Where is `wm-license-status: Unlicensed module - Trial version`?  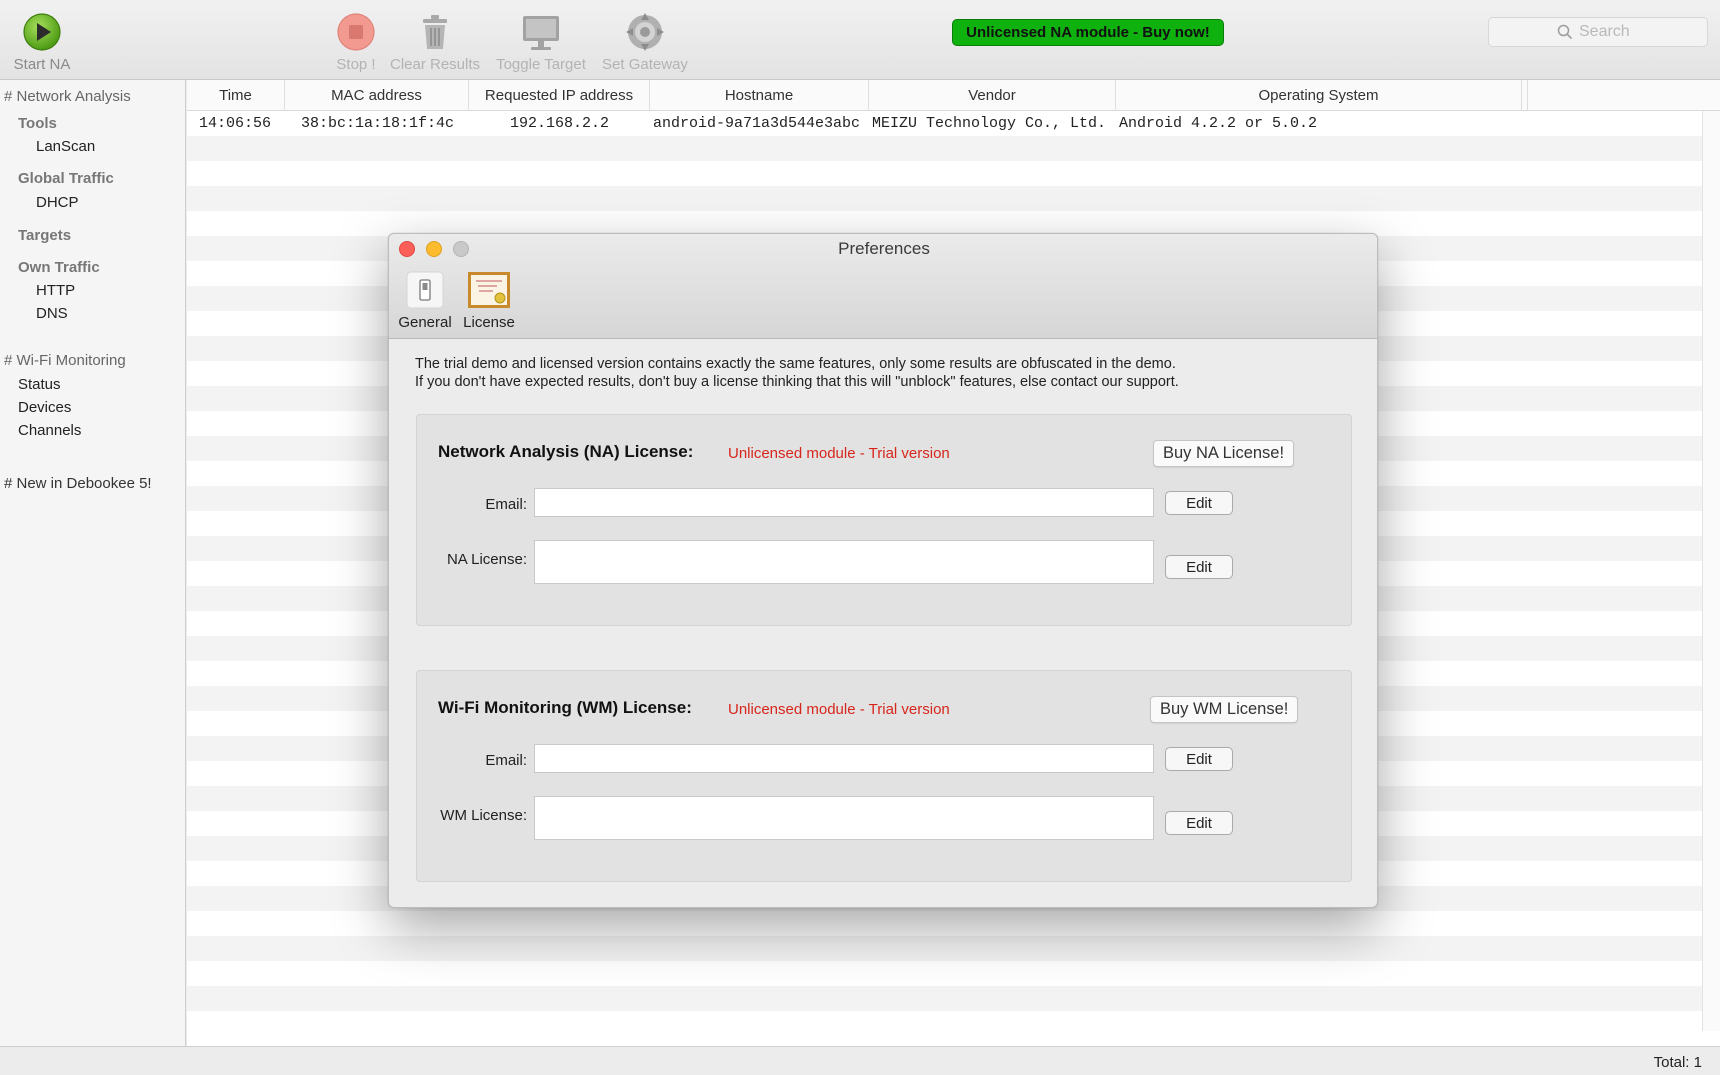
wm-license-status: Unlicensed module - Trial version is located at coordinates (839, 709).